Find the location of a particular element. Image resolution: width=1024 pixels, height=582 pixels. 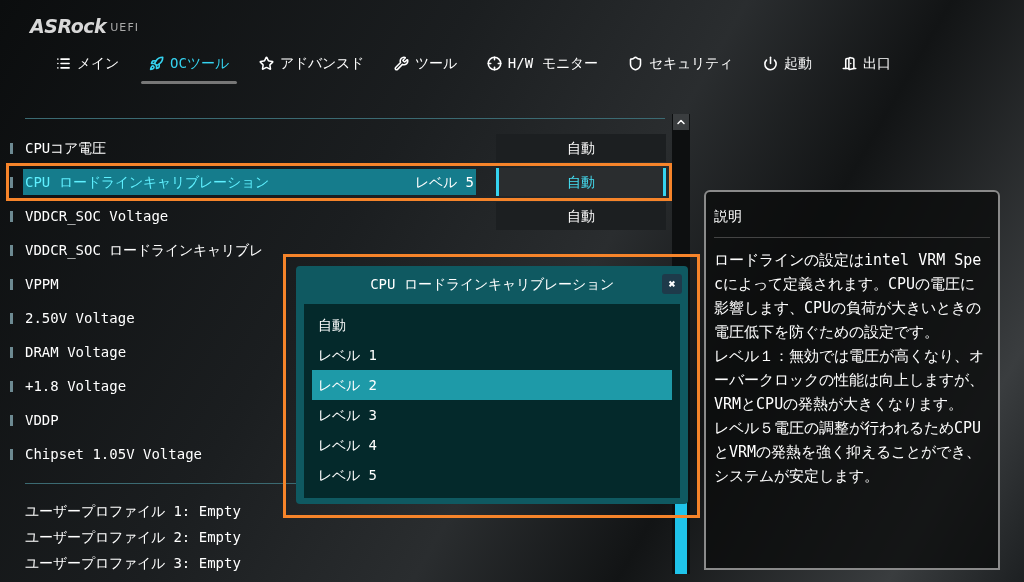

current-value: レベル 5 is located at coordinates (444, 182).